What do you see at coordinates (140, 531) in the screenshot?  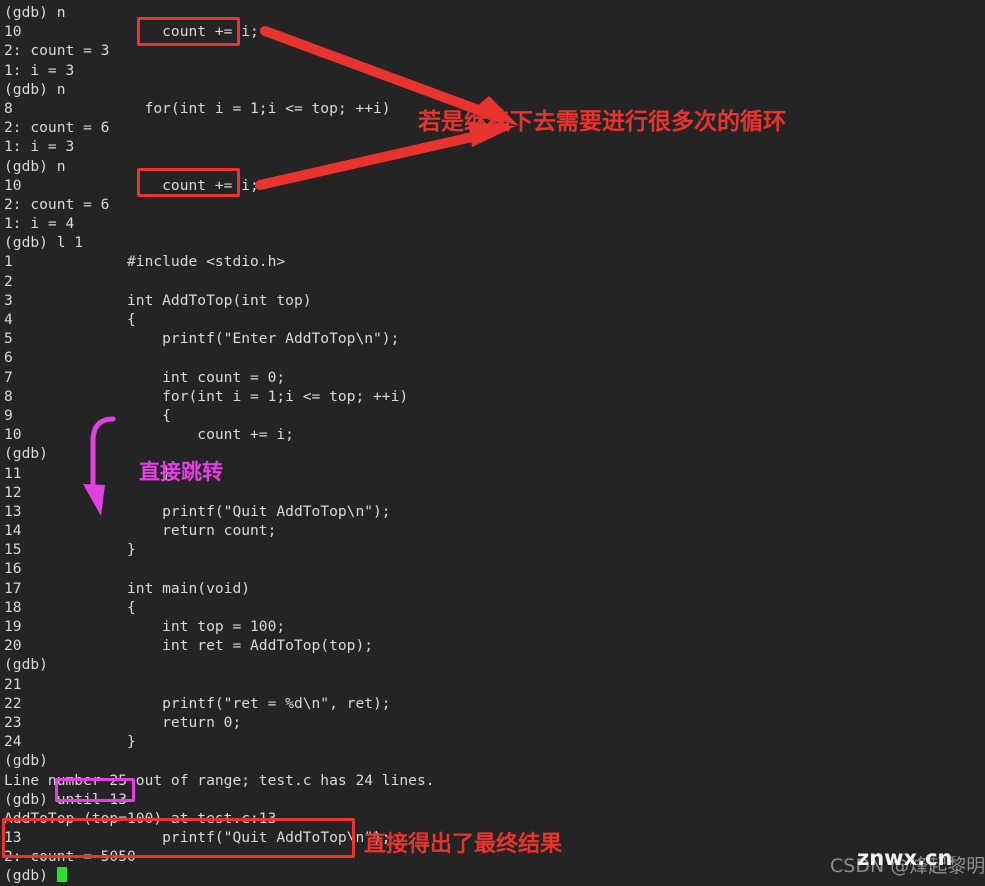 I see `terminal-line: 14 return count;` at bounding box center [140, 531].